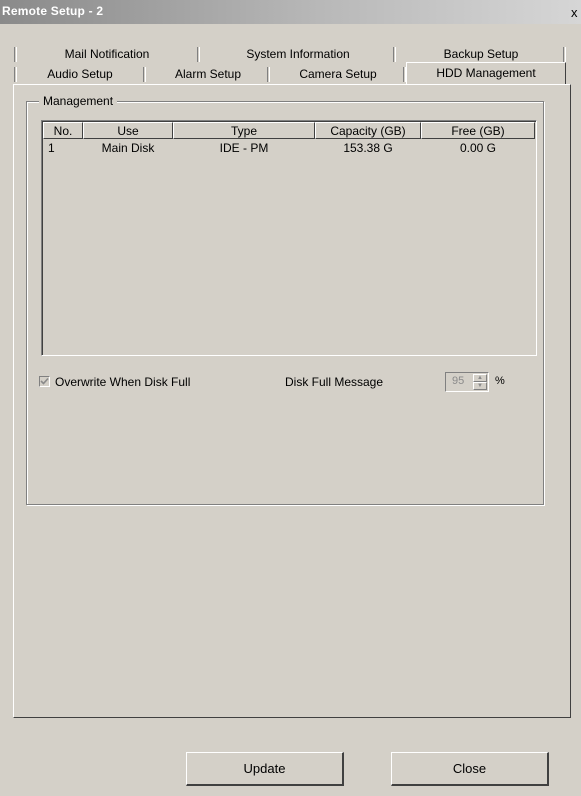  I want to click on tab-system-information: System Information, so click(298, 54).